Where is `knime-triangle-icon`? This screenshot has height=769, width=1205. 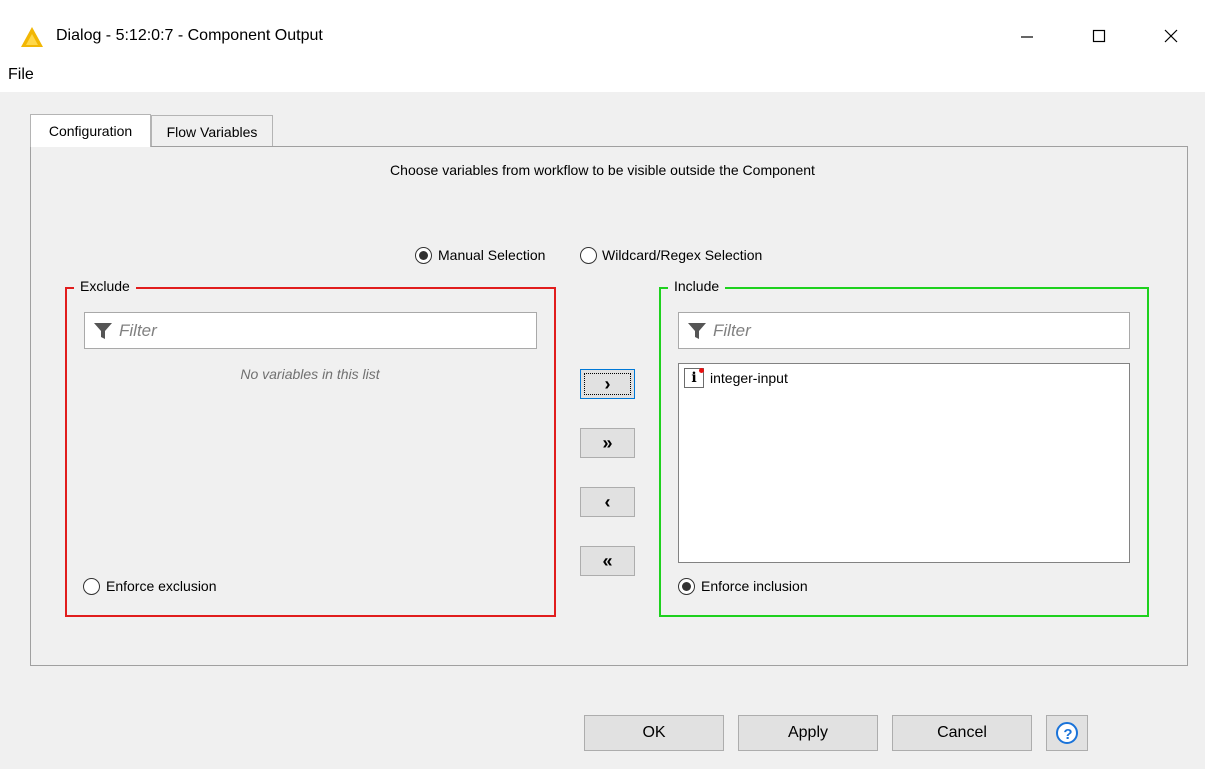
knime-triangle-icon is located at coordinates (32, 37).